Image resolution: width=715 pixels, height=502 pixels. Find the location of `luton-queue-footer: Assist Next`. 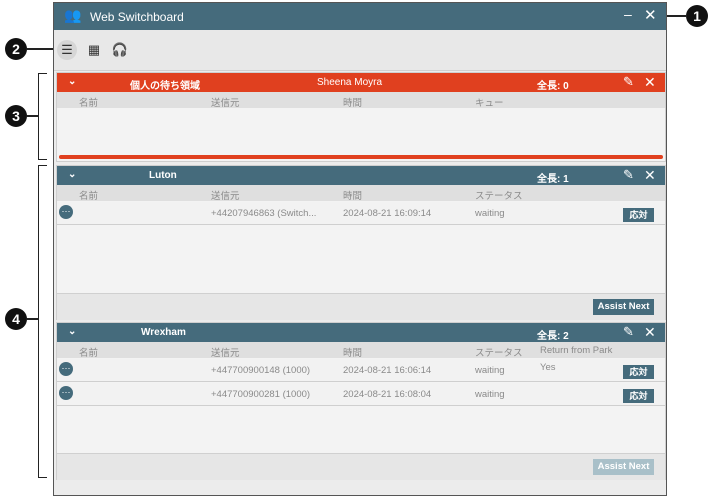

luton-queue-footer: Assist Next is located at coordinates (361, 306).